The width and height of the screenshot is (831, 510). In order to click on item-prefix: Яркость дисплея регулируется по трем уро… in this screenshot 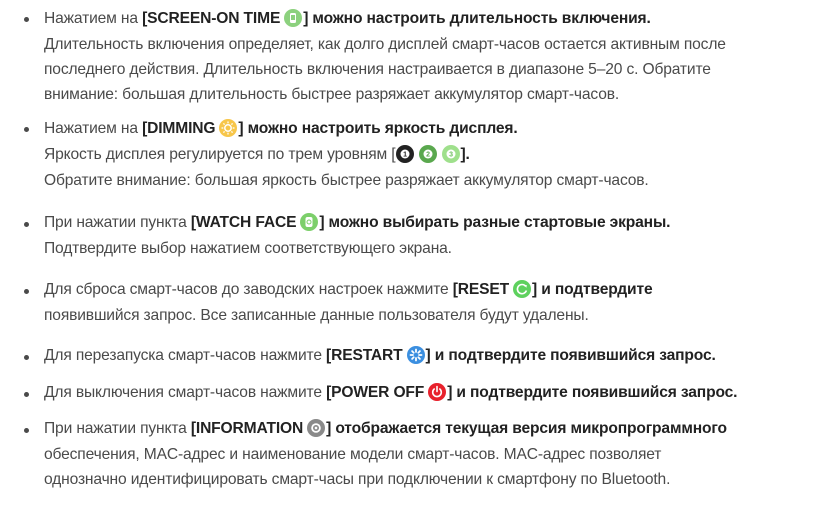, I will do `click(220, 154)`.